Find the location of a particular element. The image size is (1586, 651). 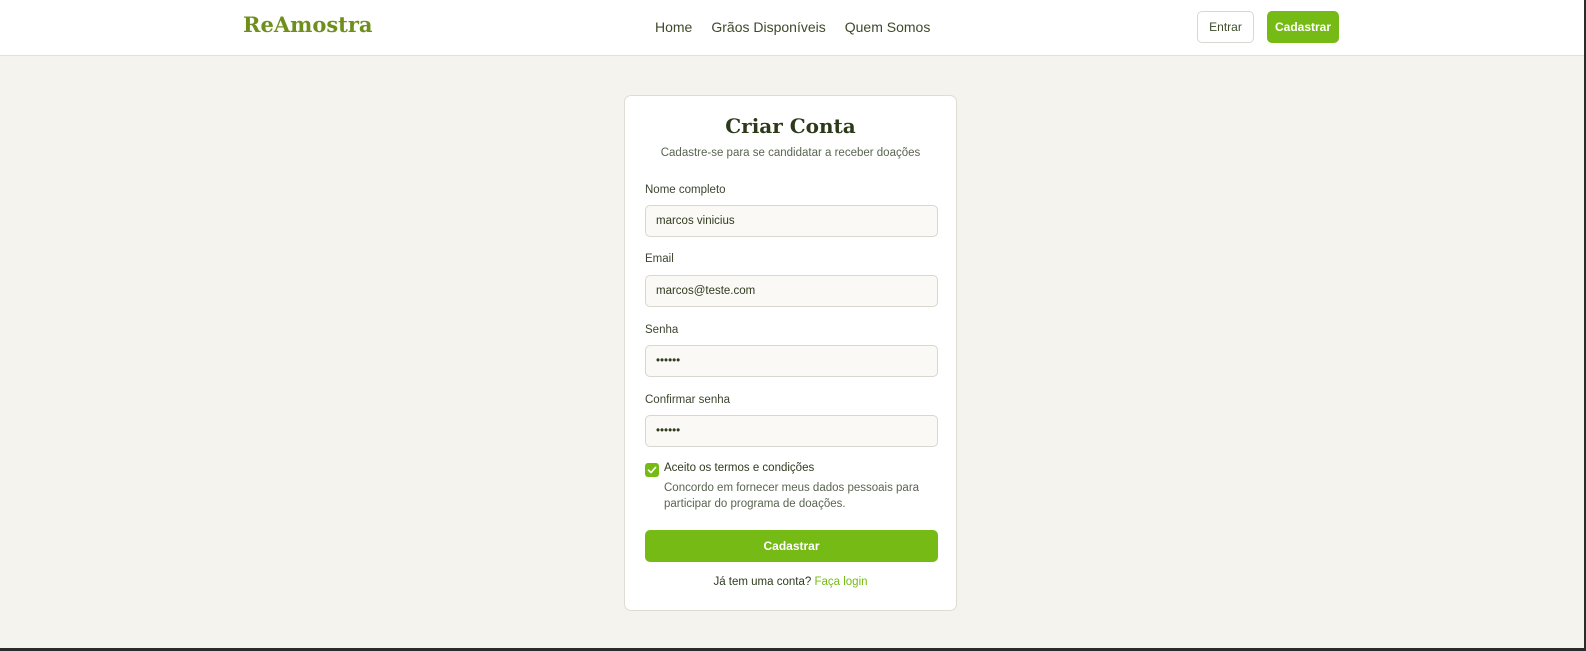

confirm-password-input is located at coordinates (791, 431).